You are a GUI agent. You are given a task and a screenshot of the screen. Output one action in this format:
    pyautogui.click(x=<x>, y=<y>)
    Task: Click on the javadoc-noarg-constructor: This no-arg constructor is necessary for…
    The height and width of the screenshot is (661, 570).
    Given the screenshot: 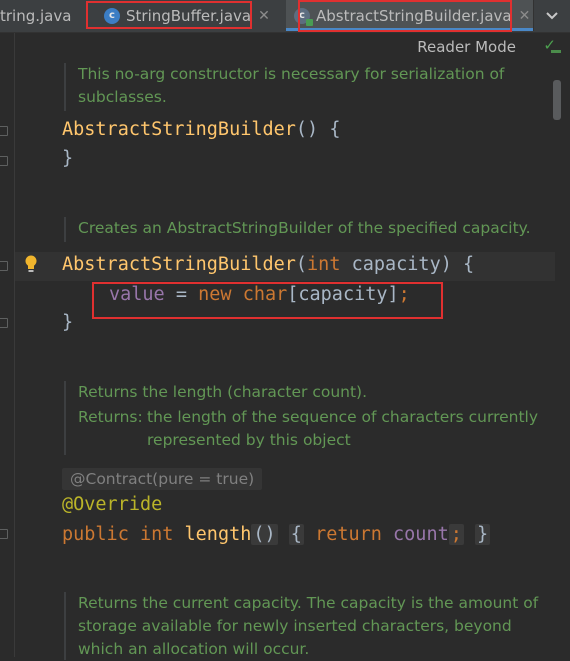 What is the action you would take?
    pyautogui.click(x=284, y=87)
    